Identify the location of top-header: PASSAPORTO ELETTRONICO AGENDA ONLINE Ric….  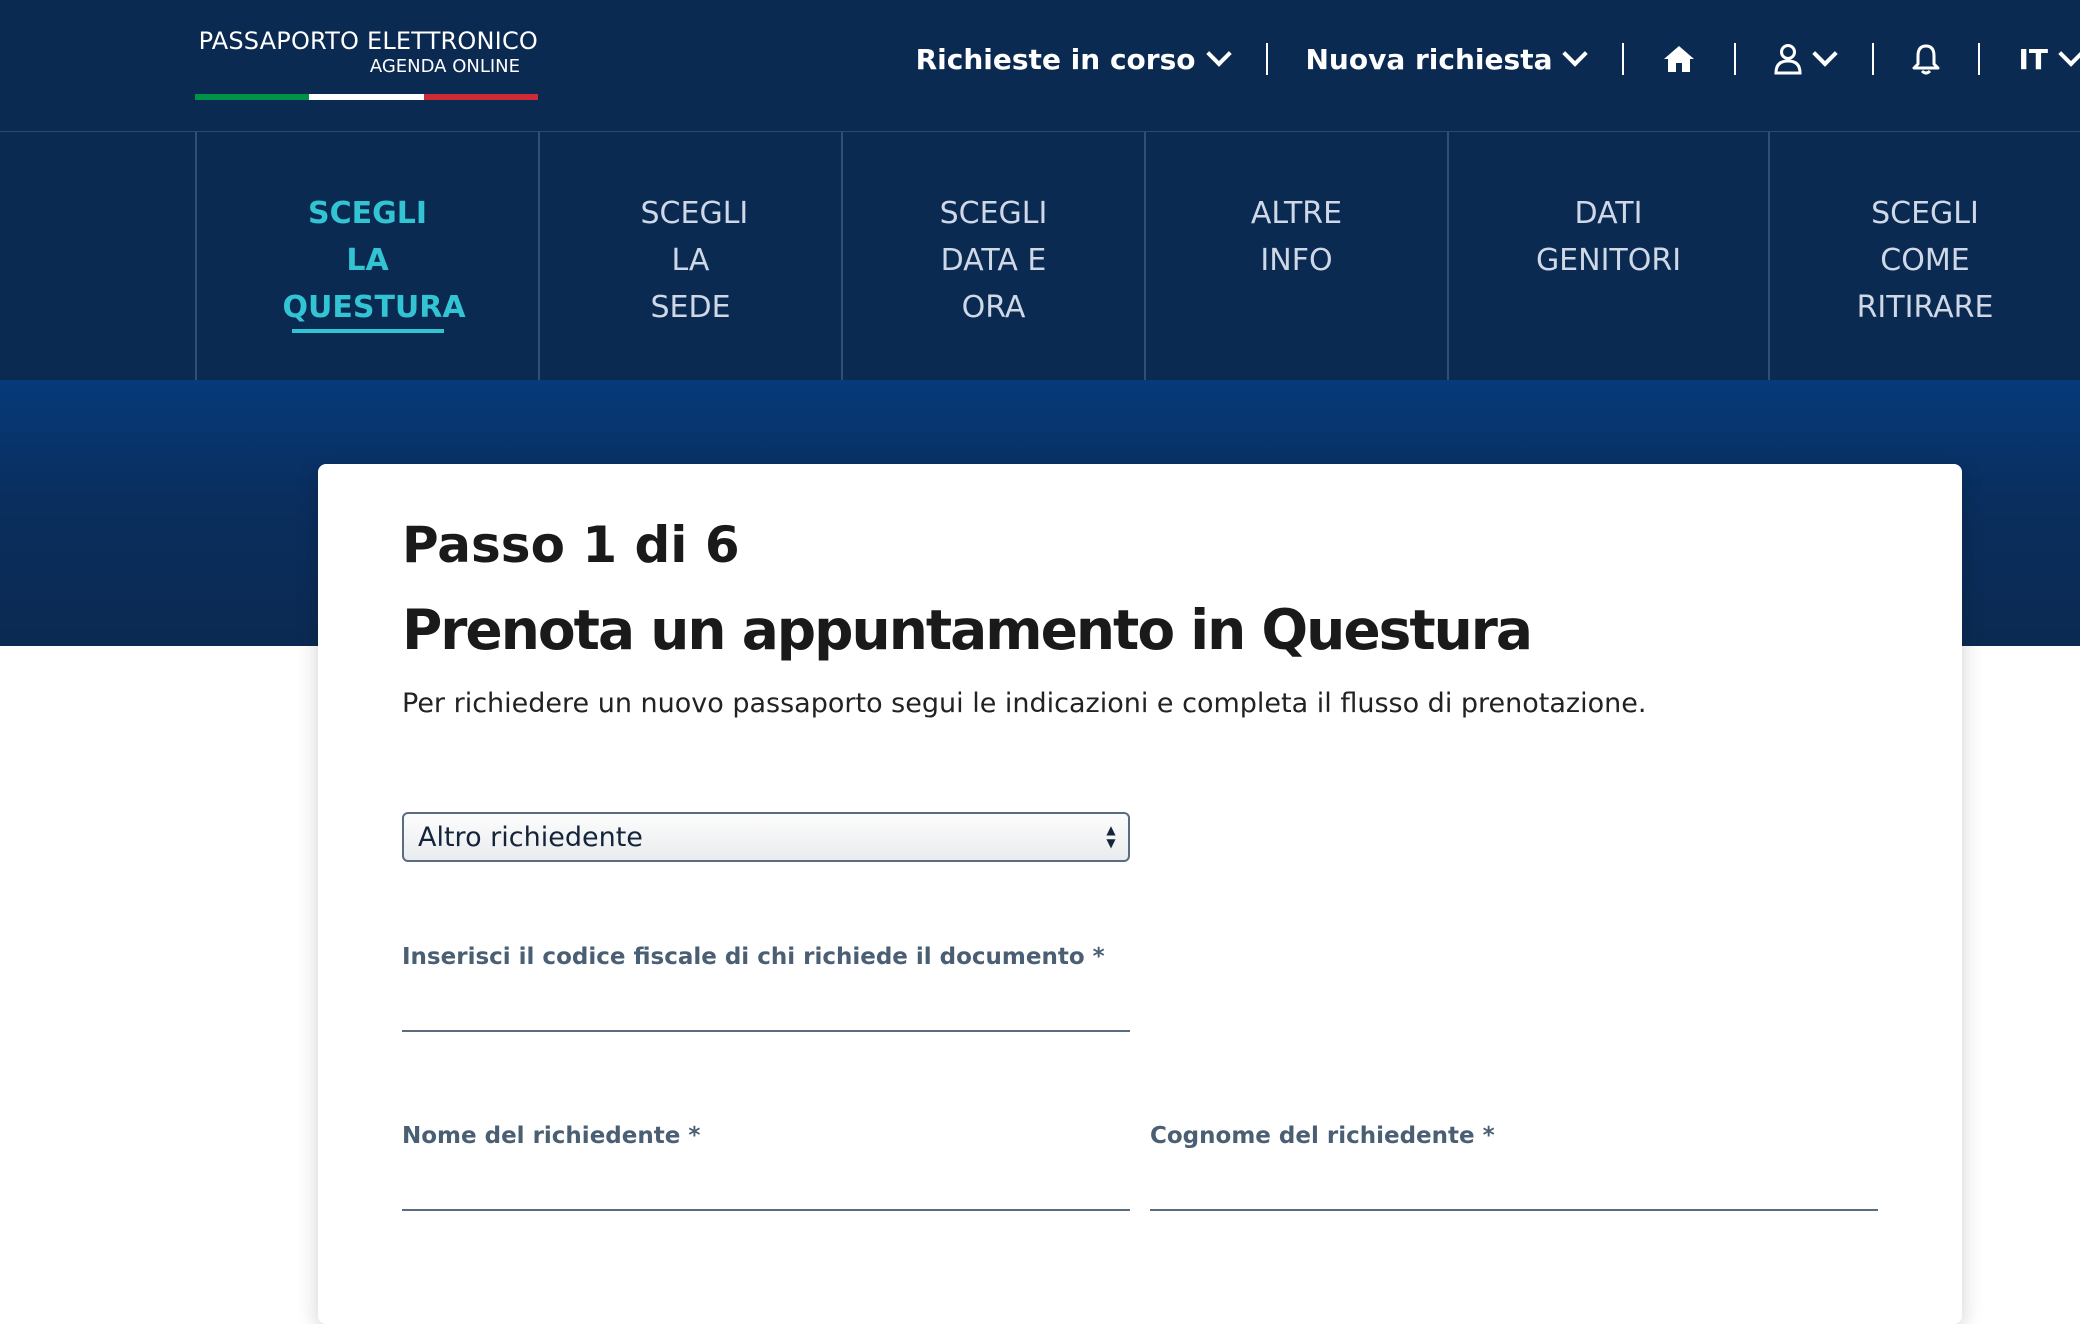
(1040, 66).